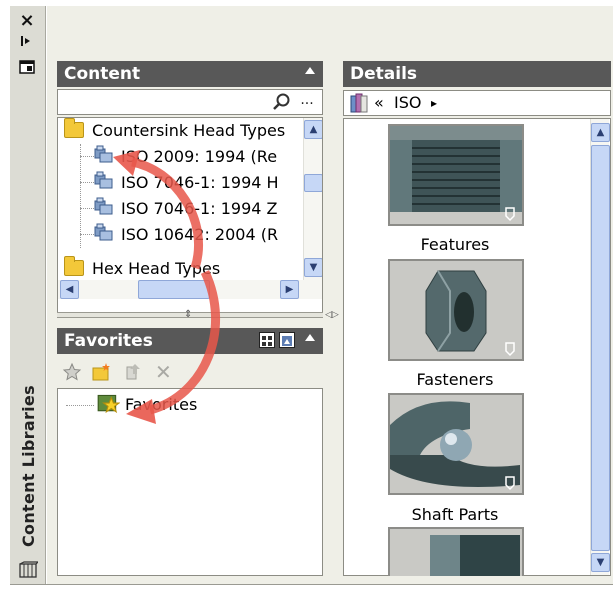  Describe the element at coordinates (287, 340) in the screenshot. I see `thumbnail-view-icon` at that location.